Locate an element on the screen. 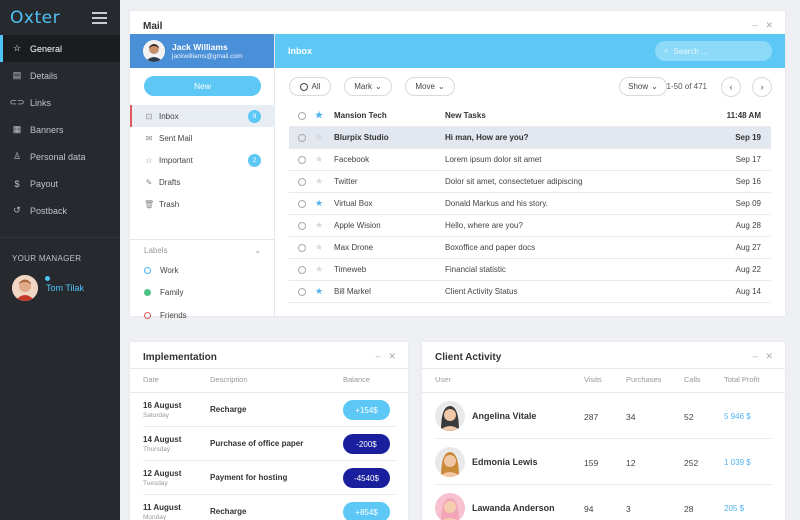  table-row: 16 August Saturday Recharge +154$ is located at coordinates (269, 410).